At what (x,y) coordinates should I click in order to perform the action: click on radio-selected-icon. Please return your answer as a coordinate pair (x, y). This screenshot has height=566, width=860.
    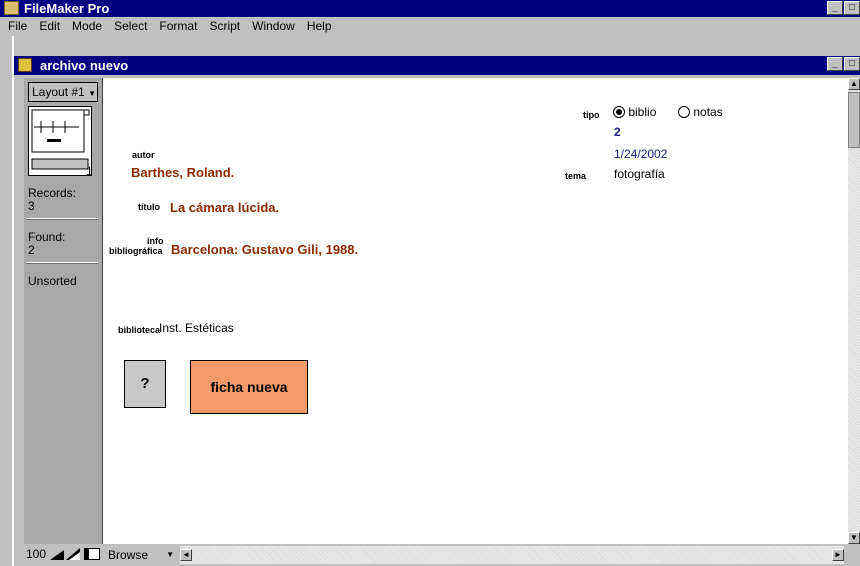
    Looking at the image, I should click on (619, 112).